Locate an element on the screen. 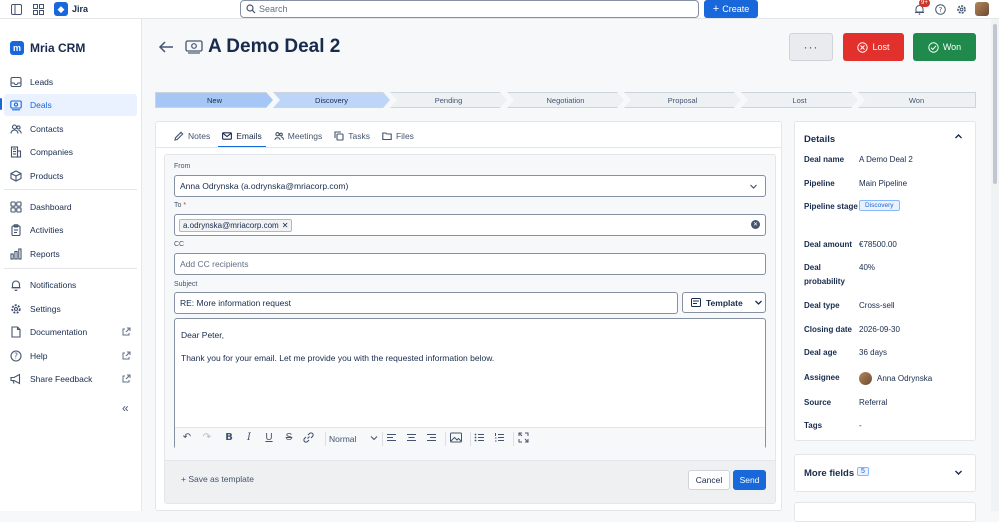 This screenshot has width=999, height=522. format-select: Normal is located at coordinates (342, 439).